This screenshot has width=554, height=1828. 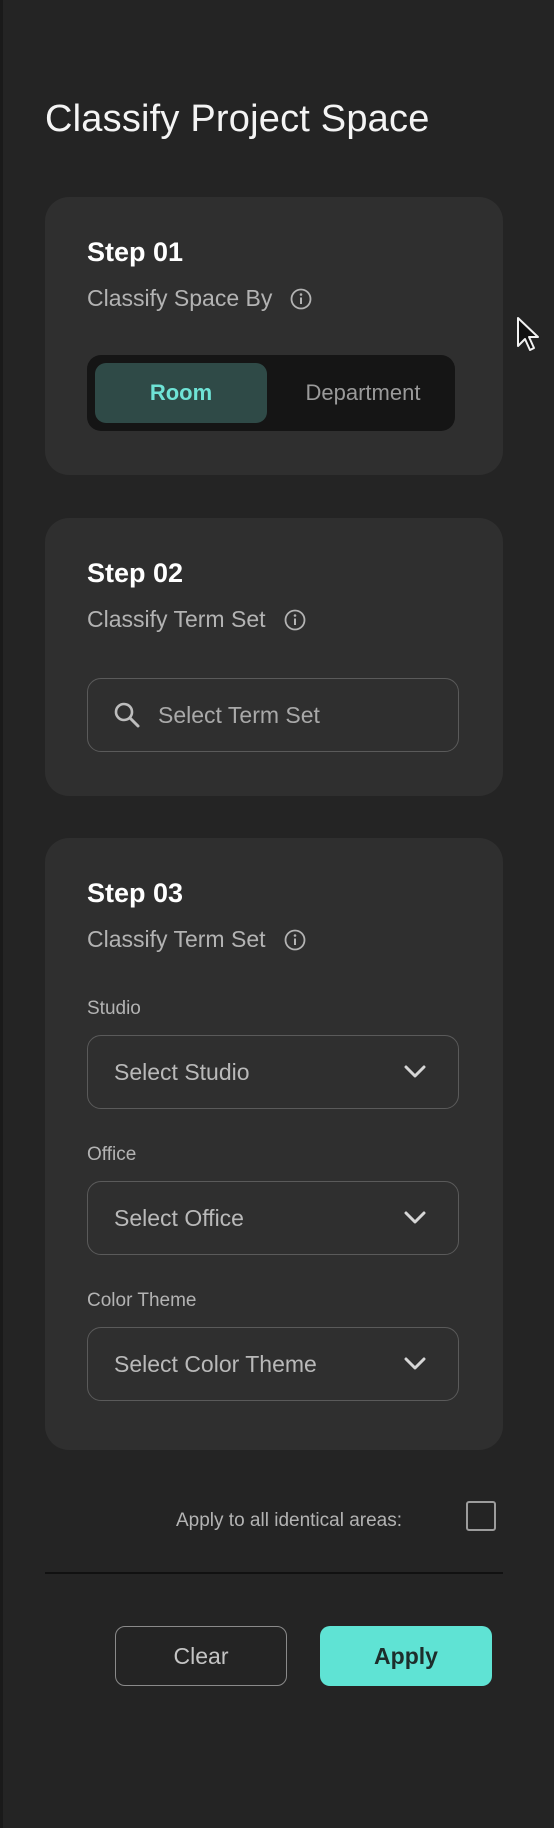 What do you see at coordinates (182, 1071) in the screenshot?
I see `studio-select-value: Select Studio` at bounding box center [182, 1071].